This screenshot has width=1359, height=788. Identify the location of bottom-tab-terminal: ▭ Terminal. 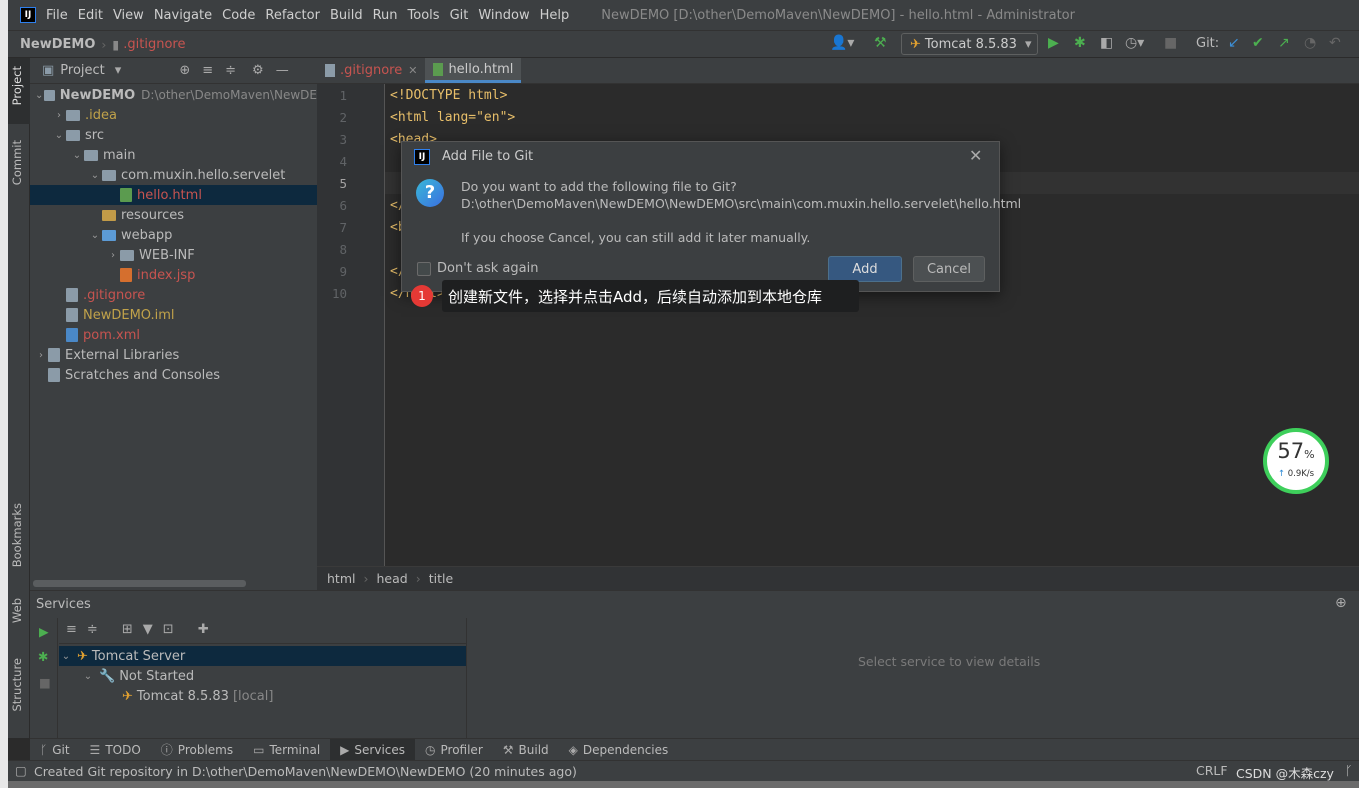
(286, 750).